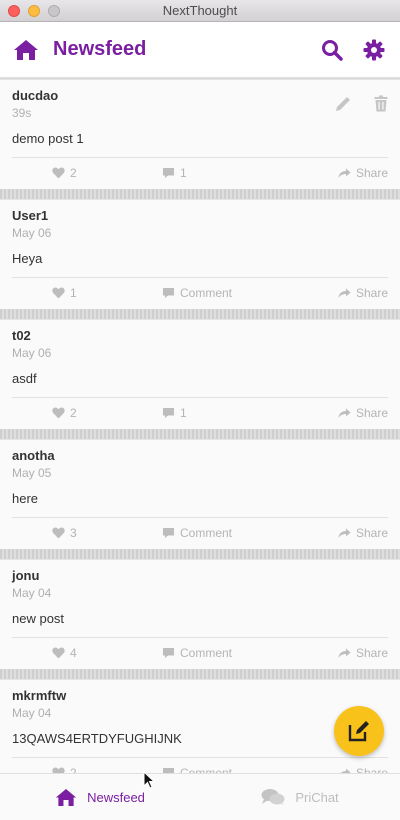  Describe the element at coordinates (97, 738) in the screenshot. I see `post-content: 13QAWS4ERTDYFUGHIJNK` at that location.